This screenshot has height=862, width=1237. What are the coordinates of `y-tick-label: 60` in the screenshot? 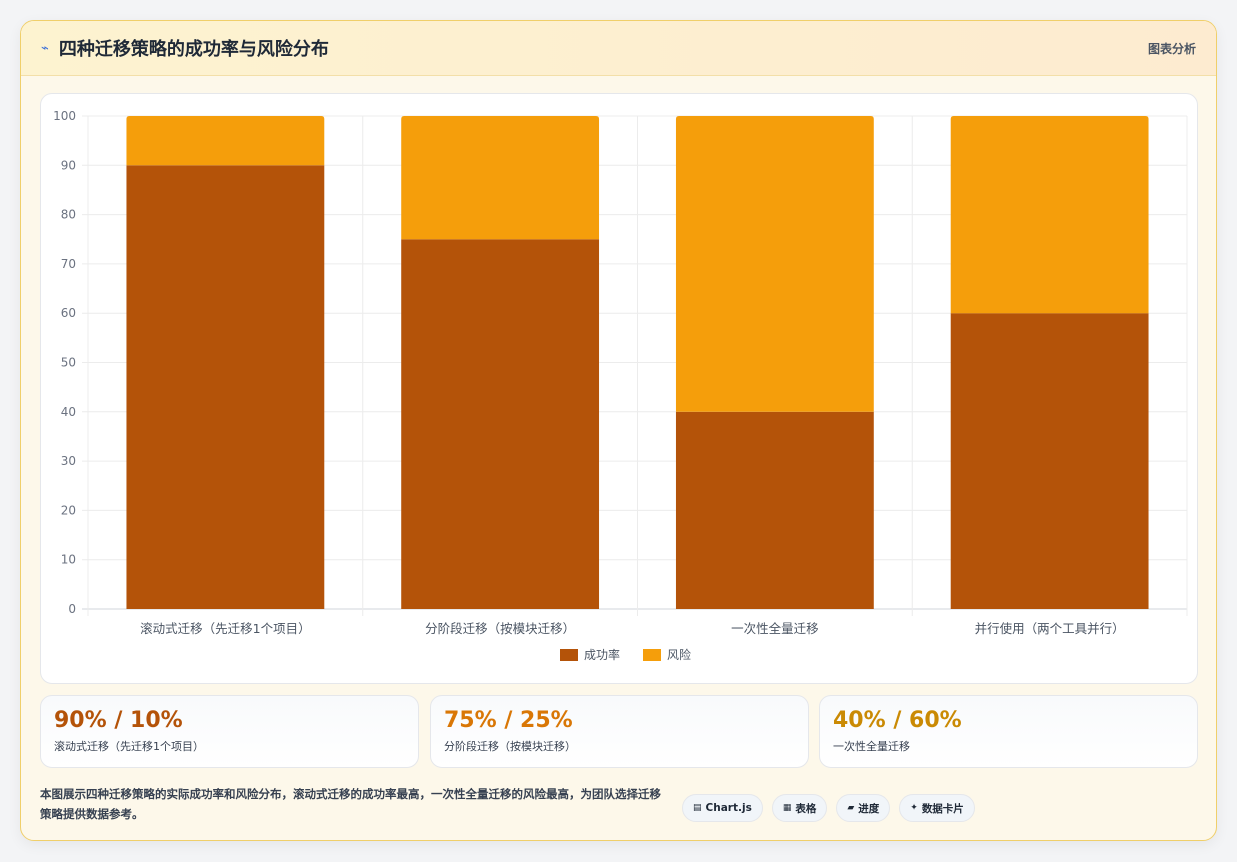 It's located at (68, 313).